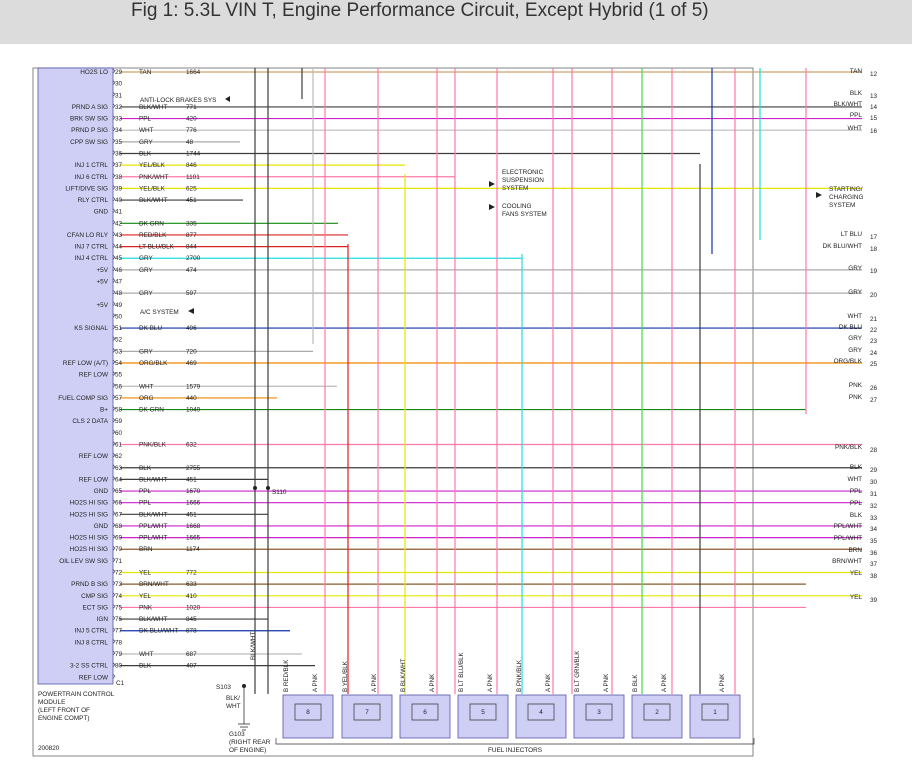  I want to click on pin-label: FUEL COMP SIG, so click(83, 398).